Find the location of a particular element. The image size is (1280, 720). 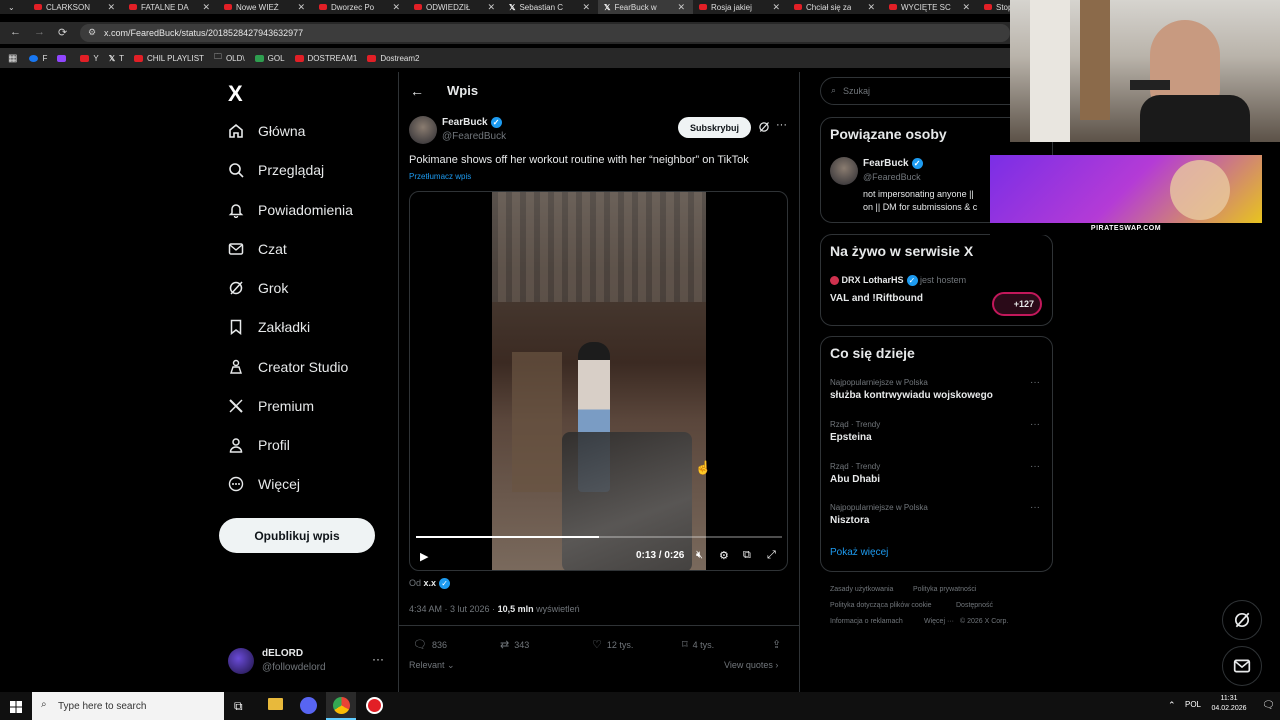

forward-icon: → is located at coordinates (39, 32).